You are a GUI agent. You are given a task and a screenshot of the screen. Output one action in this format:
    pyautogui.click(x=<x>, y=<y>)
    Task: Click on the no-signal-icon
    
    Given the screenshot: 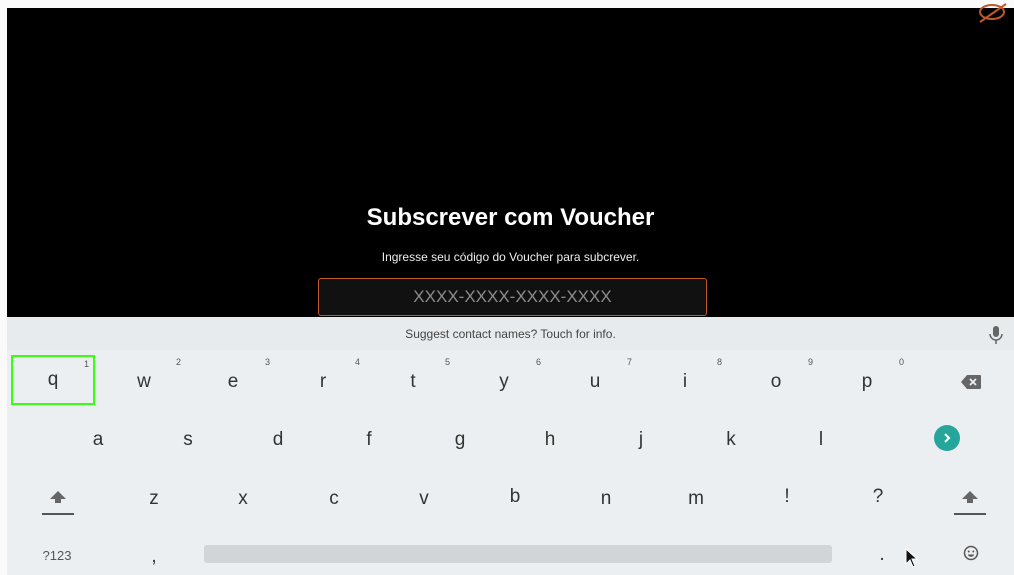 What is the action you would take?
    pyautogui.click(x=993, y=13)
    